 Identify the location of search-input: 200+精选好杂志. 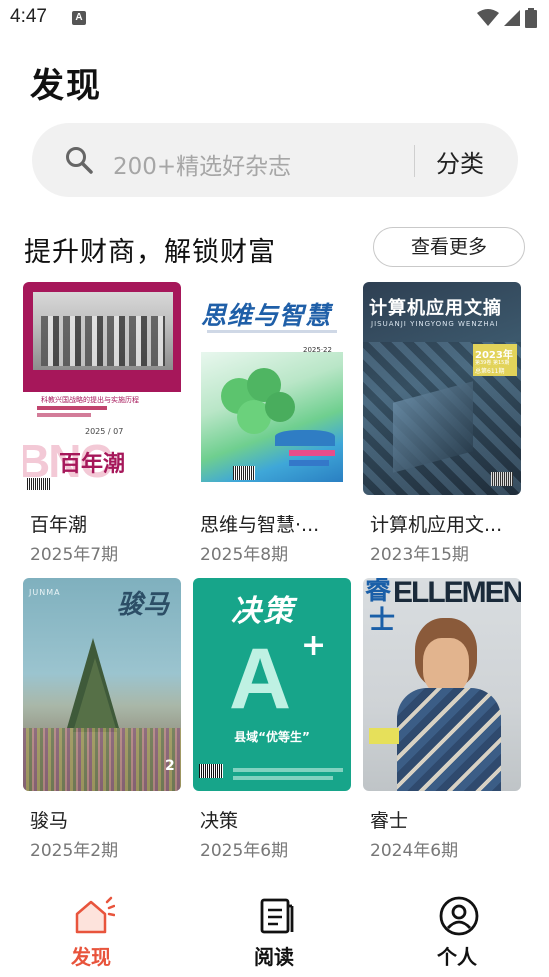
(202, 164).